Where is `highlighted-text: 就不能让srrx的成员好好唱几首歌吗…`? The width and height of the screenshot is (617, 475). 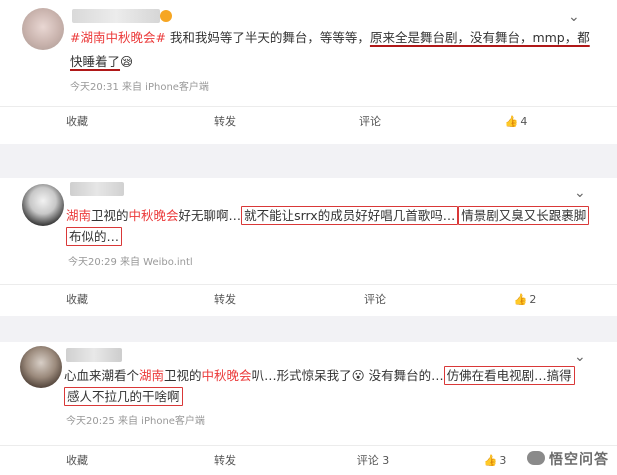 highlighted-text: 就不能让srrx的成员好好唱几首歌吗… is located at coordinates (350, 215).